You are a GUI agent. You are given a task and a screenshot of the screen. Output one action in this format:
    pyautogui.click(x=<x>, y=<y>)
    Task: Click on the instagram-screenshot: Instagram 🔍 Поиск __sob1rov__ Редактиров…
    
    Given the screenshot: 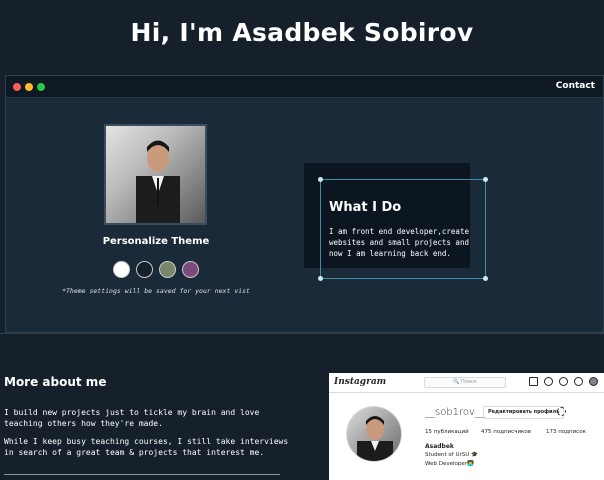 What is the action you would take?
    pyautogui.click(x=466, y=426)
    